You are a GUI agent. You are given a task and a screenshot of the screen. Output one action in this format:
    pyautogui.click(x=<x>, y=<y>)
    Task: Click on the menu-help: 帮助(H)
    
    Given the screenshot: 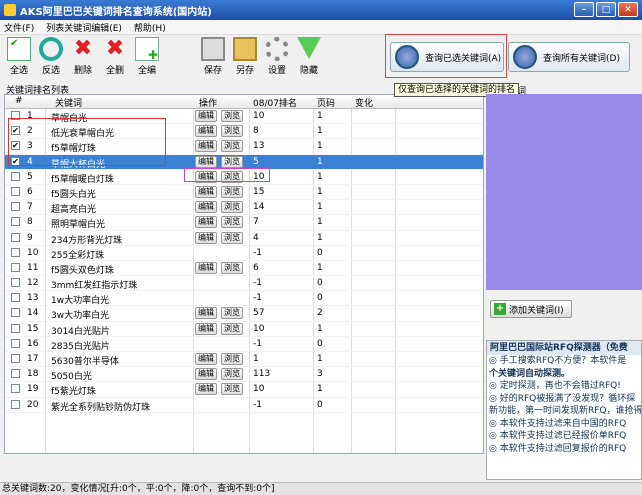 What is the action you would take?
    pyautogui.click(x=150, y=27)
    